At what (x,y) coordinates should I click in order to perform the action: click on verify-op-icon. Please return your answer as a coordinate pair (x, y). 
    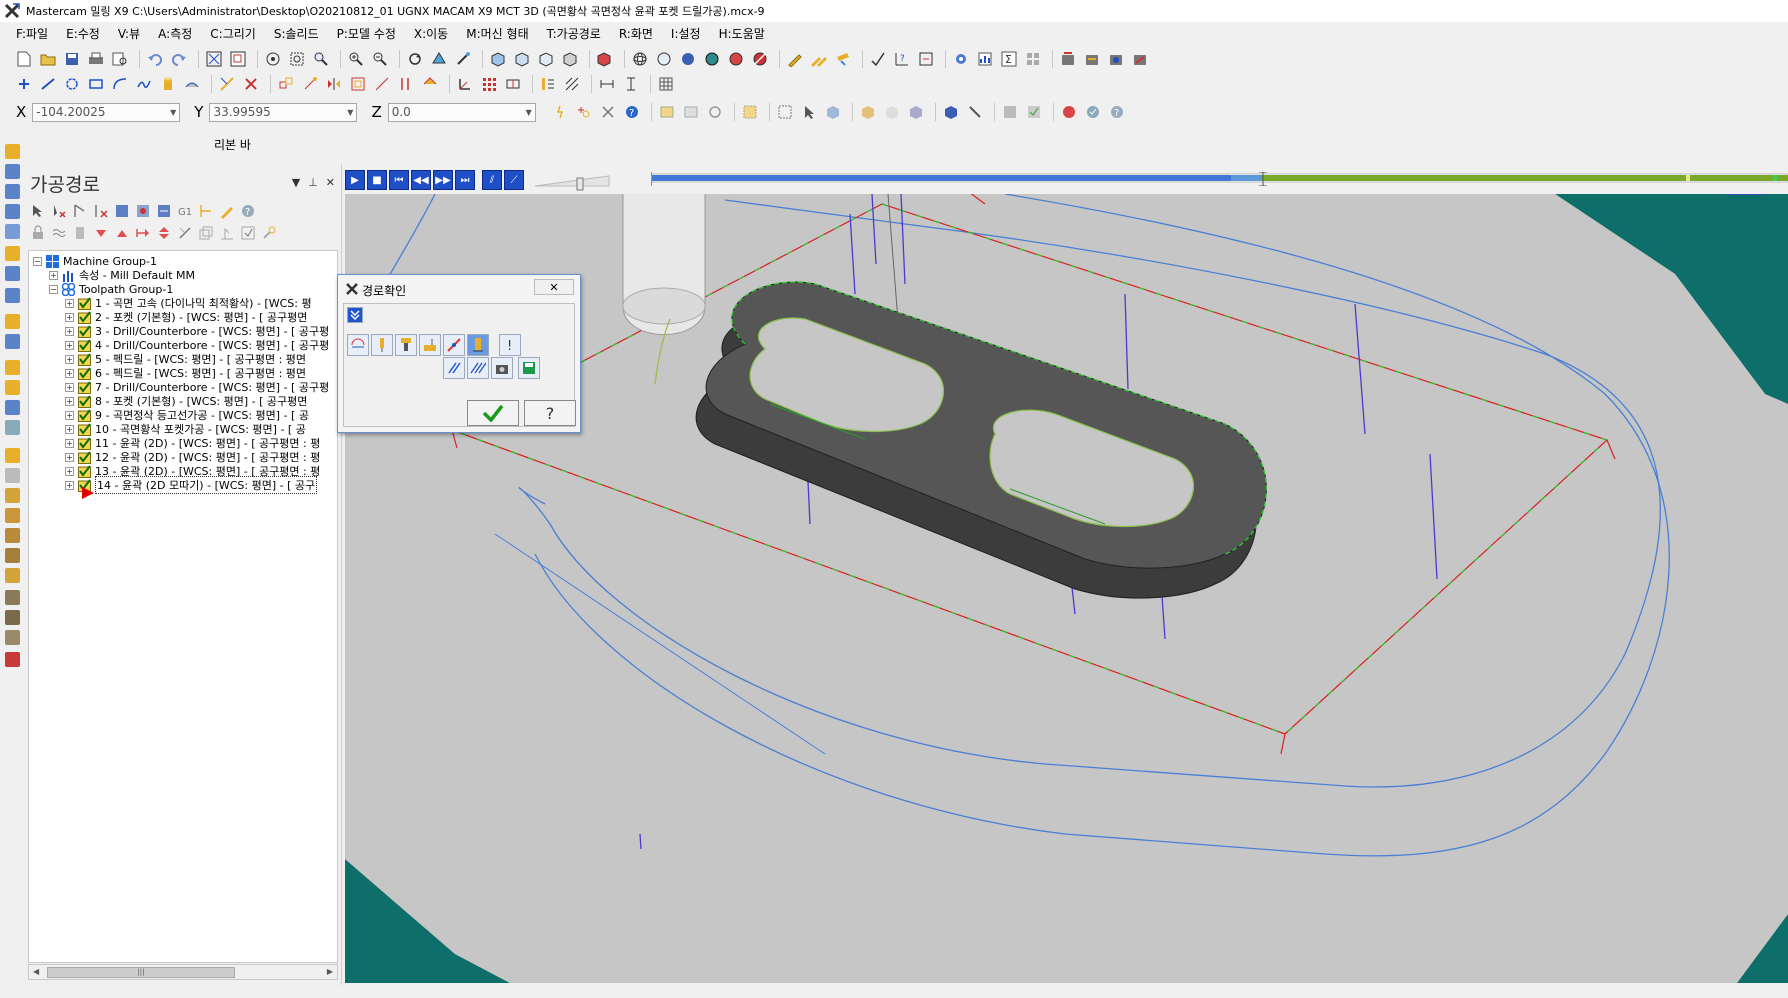
    Looking at the image, I should click on (143, 211).